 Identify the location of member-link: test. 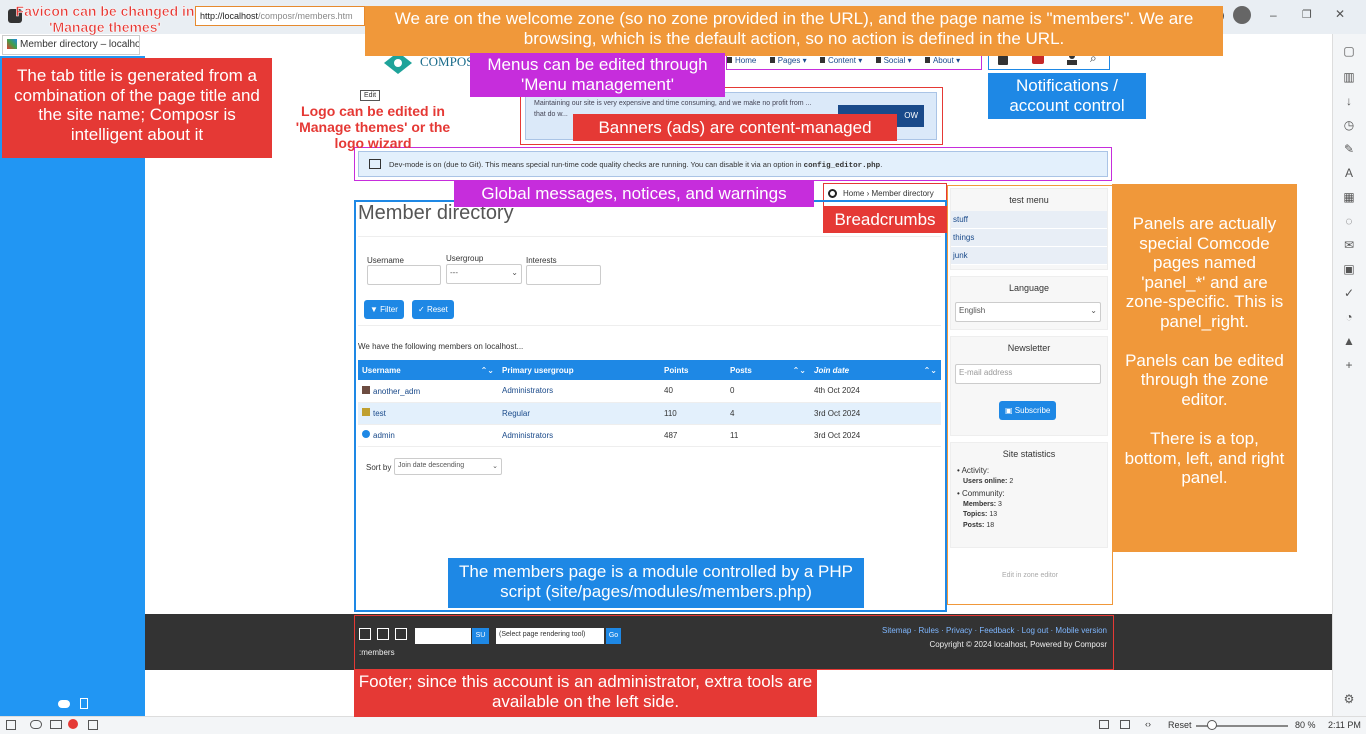
(379, 413).